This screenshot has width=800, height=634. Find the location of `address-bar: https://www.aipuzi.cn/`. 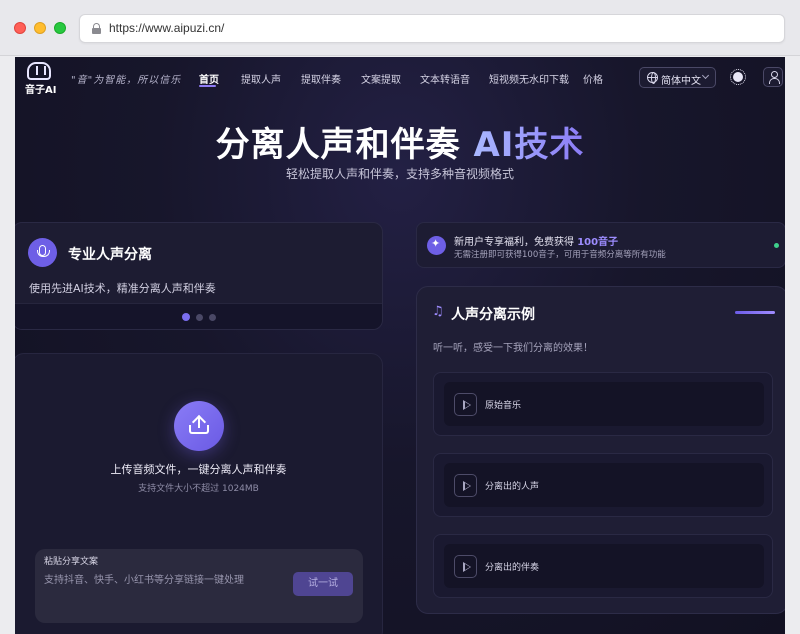

address-bar: https://www.aipuzi.cn/ is located at coordinates (432, 28).